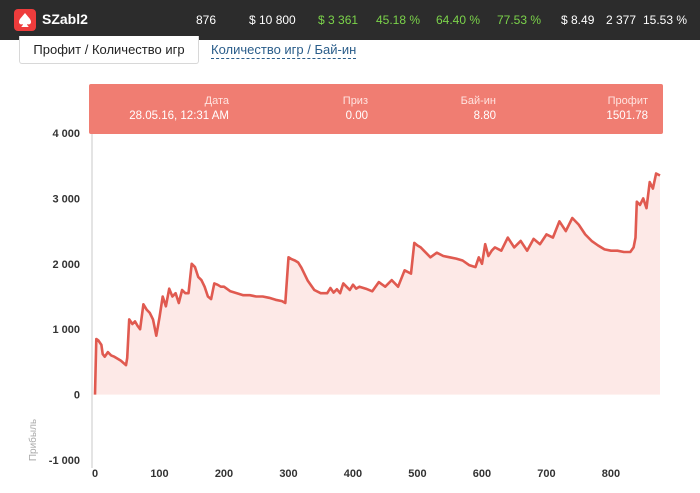 This screenshot has width=700, height=493. What do you see at coordinates (355, 101) in the screenshot?
I see `tooltip-prize-label: Приз` at bounding box center [355, 101].